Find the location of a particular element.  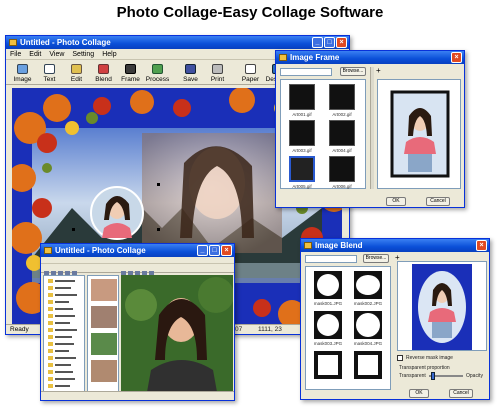

frame-close-button: × is located at coordinates (456, 57).